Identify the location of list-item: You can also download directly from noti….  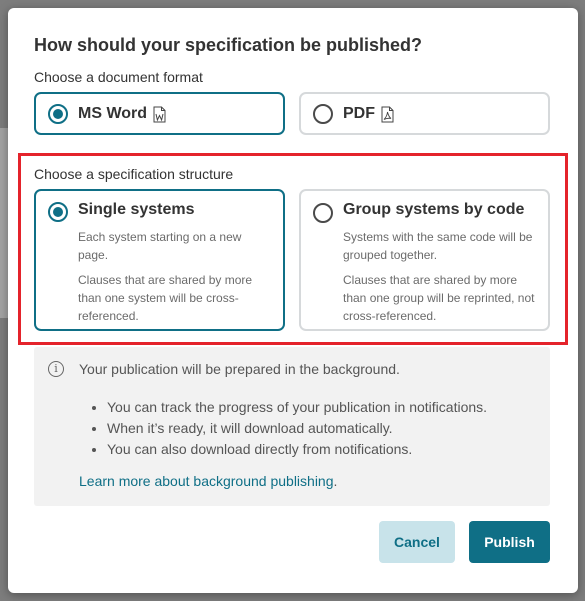
(297, 449).